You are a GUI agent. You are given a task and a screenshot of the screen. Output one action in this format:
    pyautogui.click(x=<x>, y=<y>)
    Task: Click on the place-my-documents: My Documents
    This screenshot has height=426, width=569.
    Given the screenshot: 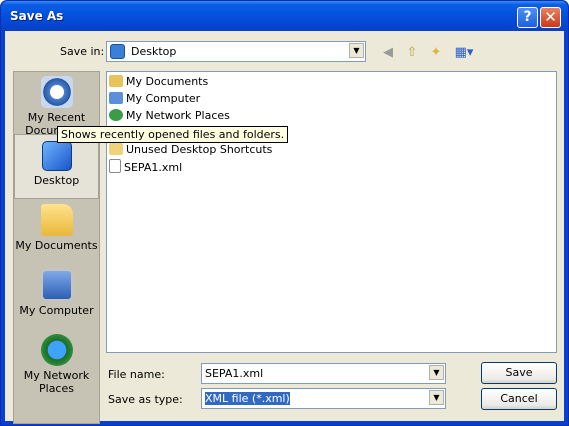 What is the action you would take?
    pyautogui.click(x=56, y=228)
    